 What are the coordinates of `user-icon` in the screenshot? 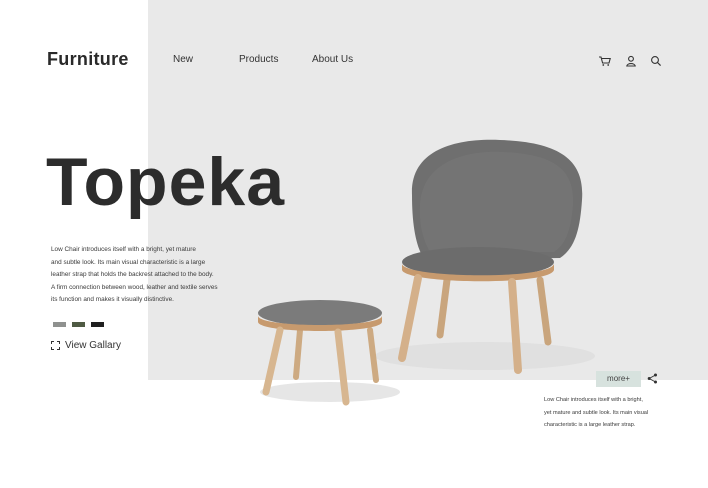 It's located at (631, 61).